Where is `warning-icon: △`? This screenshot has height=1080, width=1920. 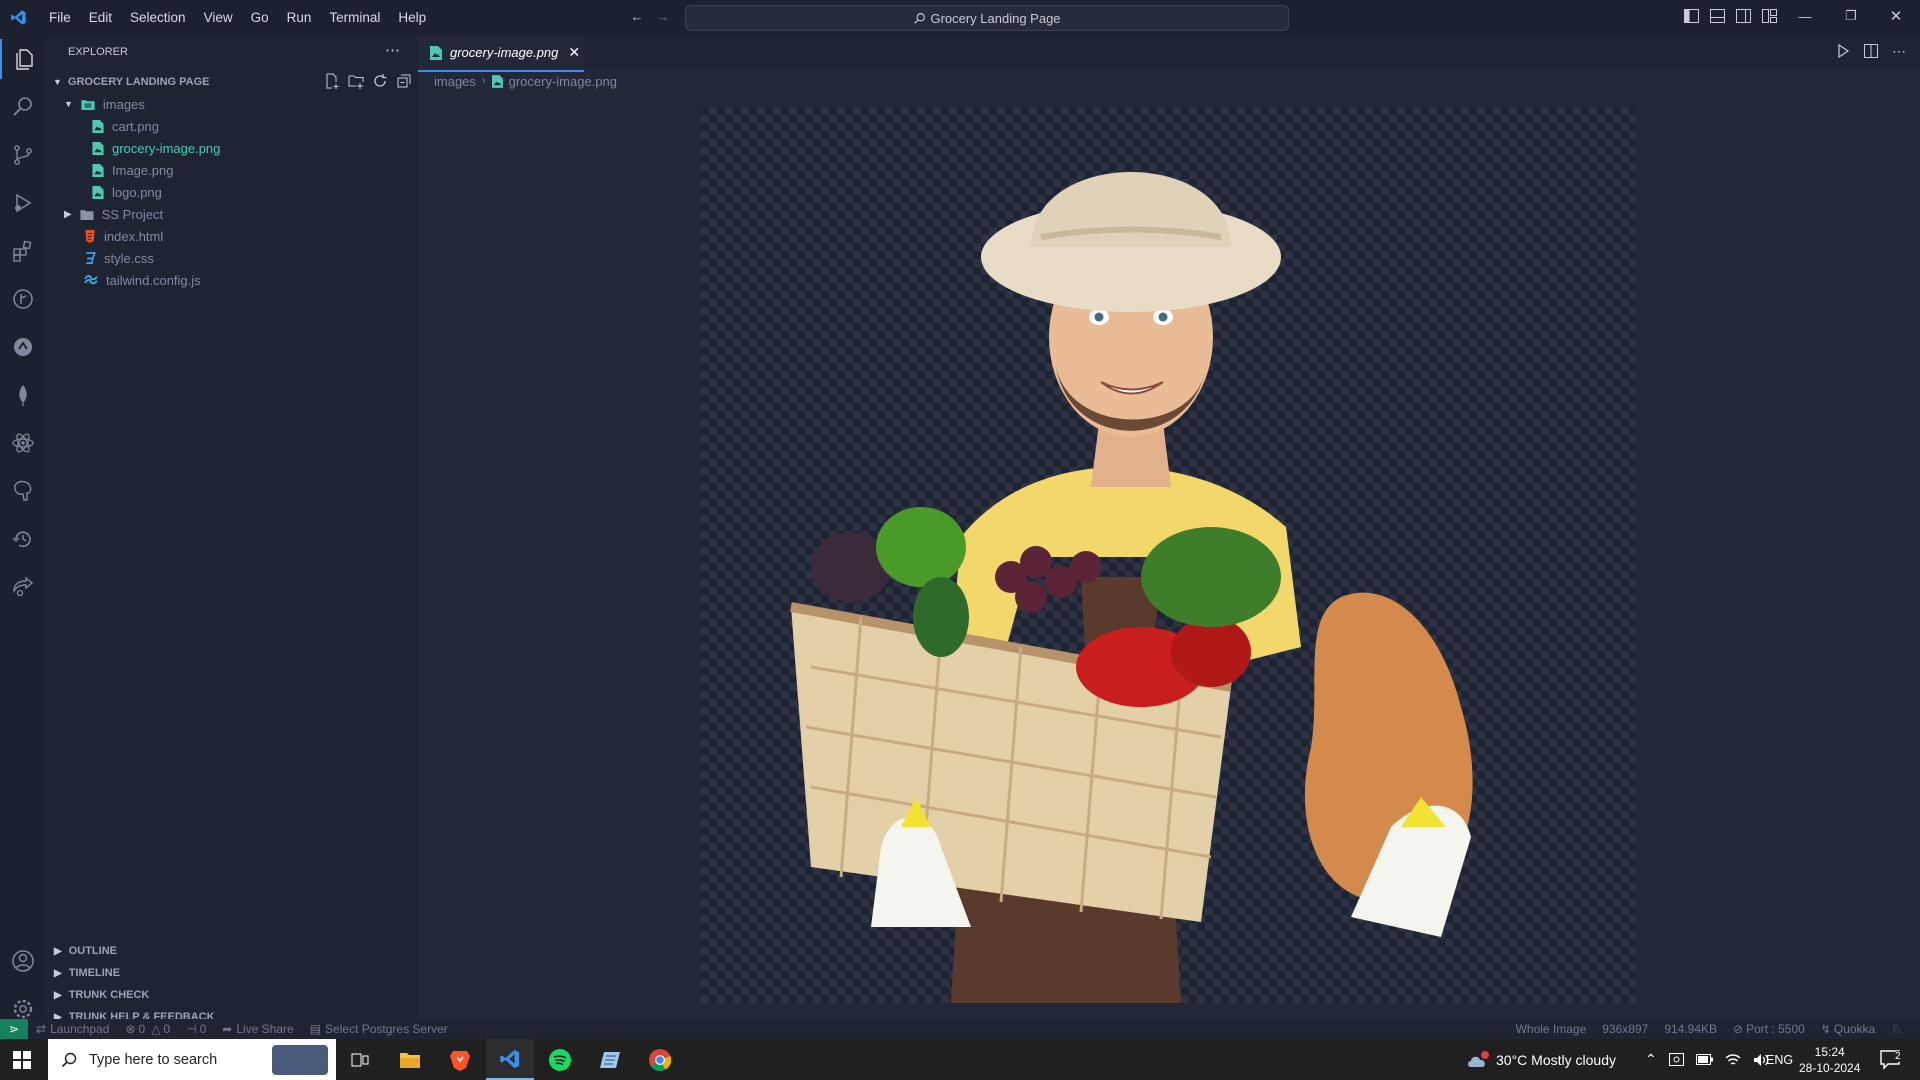
warning-icon: △ is located at coordinates (156, 1029).